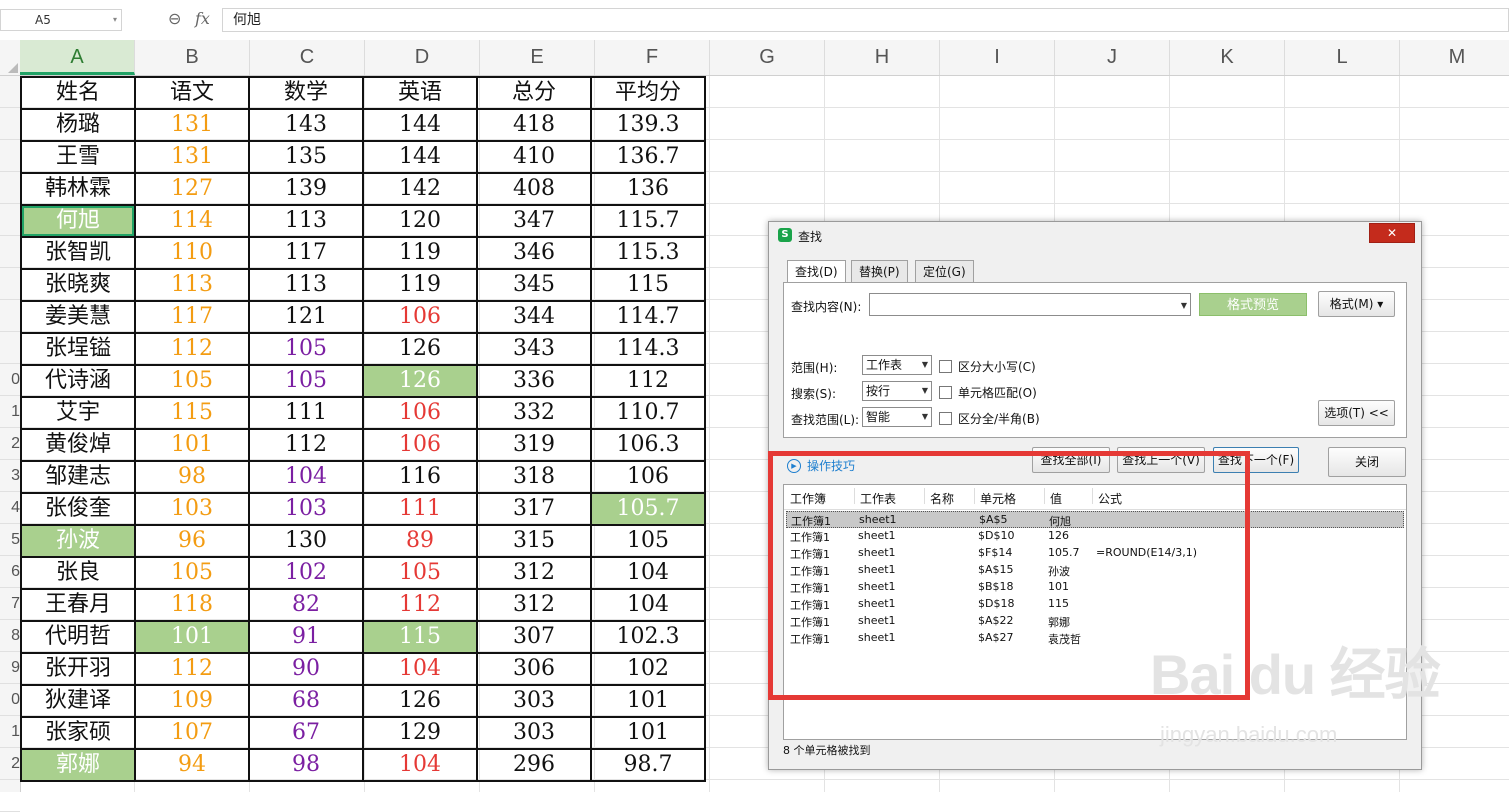 Image resolution: width=1509 pixels, height=812 pixels. What do you see at coordinates (648, 445) in the screenshot?
I see `cell: 106.3` at bounding box center [648, 445].